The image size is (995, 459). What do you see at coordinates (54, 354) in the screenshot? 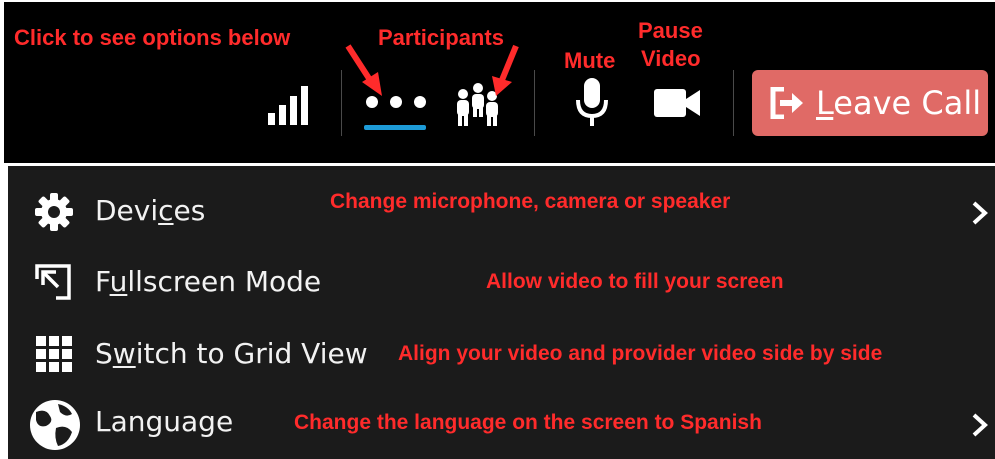
I see `grid-icon` at bounding box center [54, 354].